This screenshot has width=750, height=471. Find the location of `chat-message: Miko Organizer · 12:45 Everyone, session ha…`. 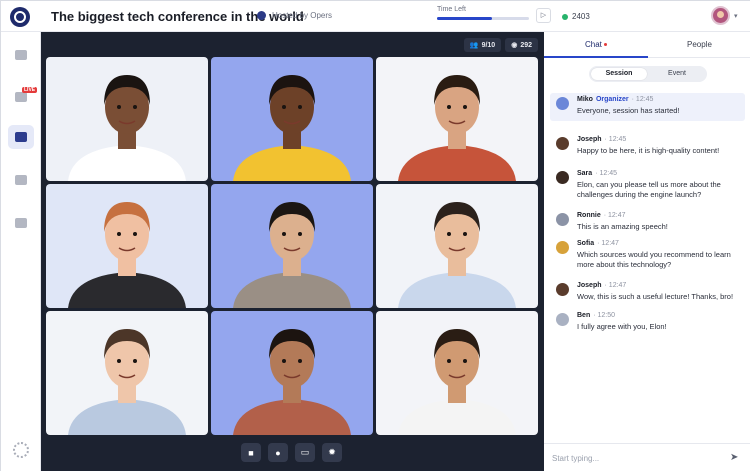

chat-message: Miko Organizer · 12:45 Everyone, session ha… is located at coordinates (647, 107).